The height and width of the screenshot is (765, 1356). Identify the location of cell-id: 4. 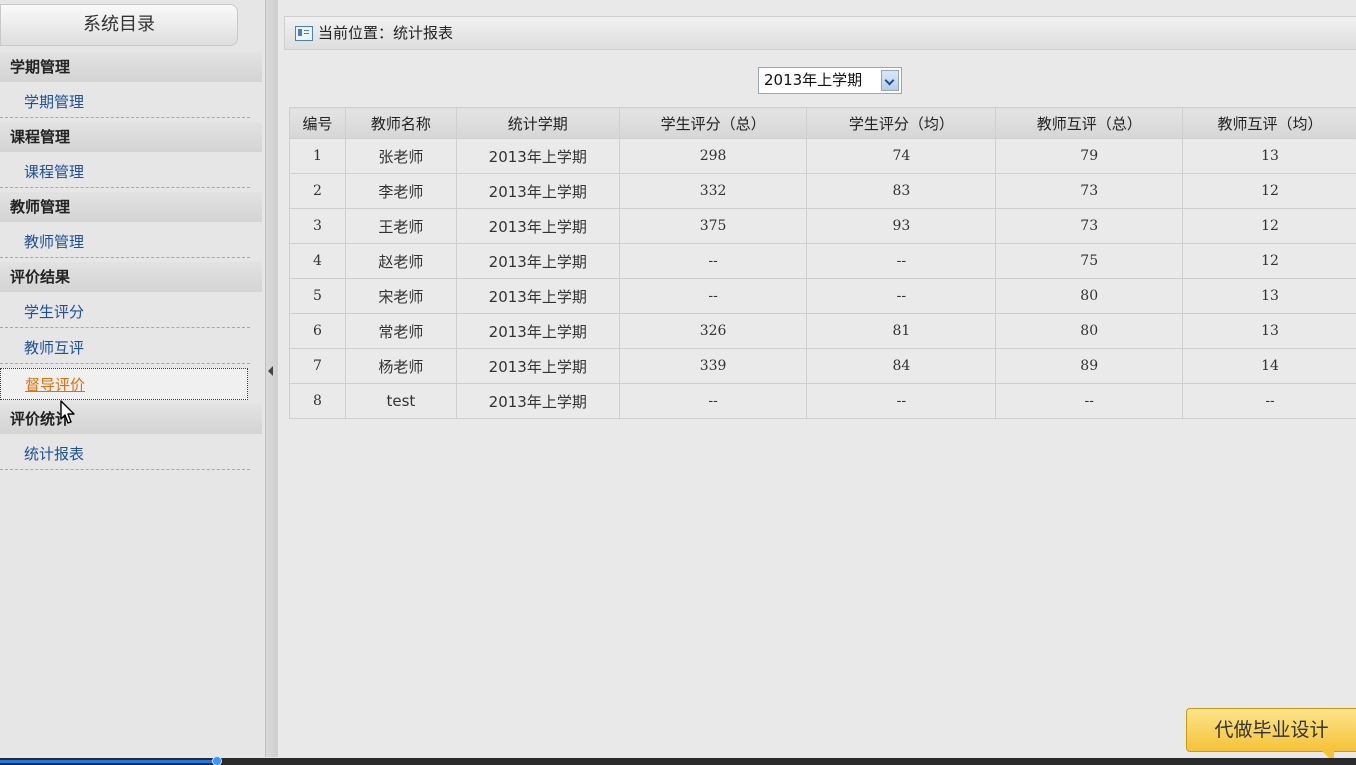
(317, 261).